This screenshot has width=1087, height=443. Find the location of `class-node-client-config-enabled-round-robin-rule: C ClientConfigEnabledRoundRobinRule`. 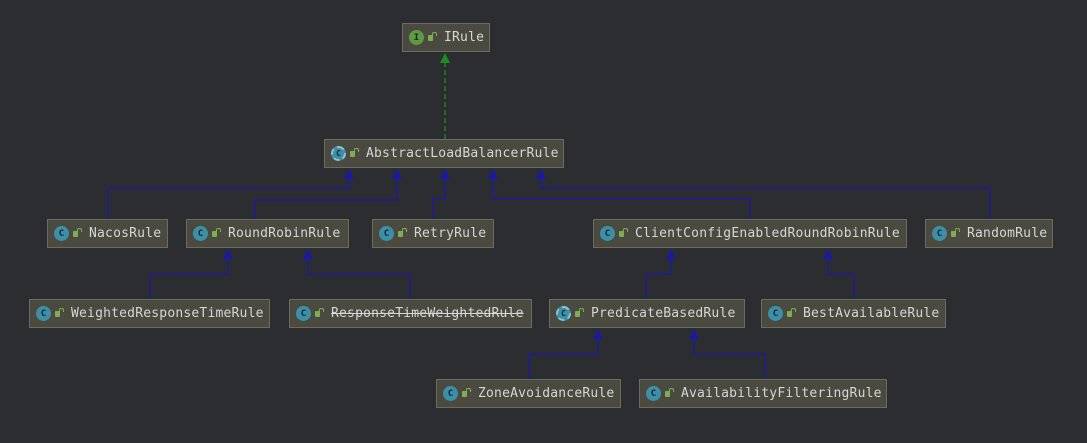

class-node-client-config-enabled-round-robin-rule: C ClientConfigEnabledRoundRobinRule is located at coordinates (750, 233).